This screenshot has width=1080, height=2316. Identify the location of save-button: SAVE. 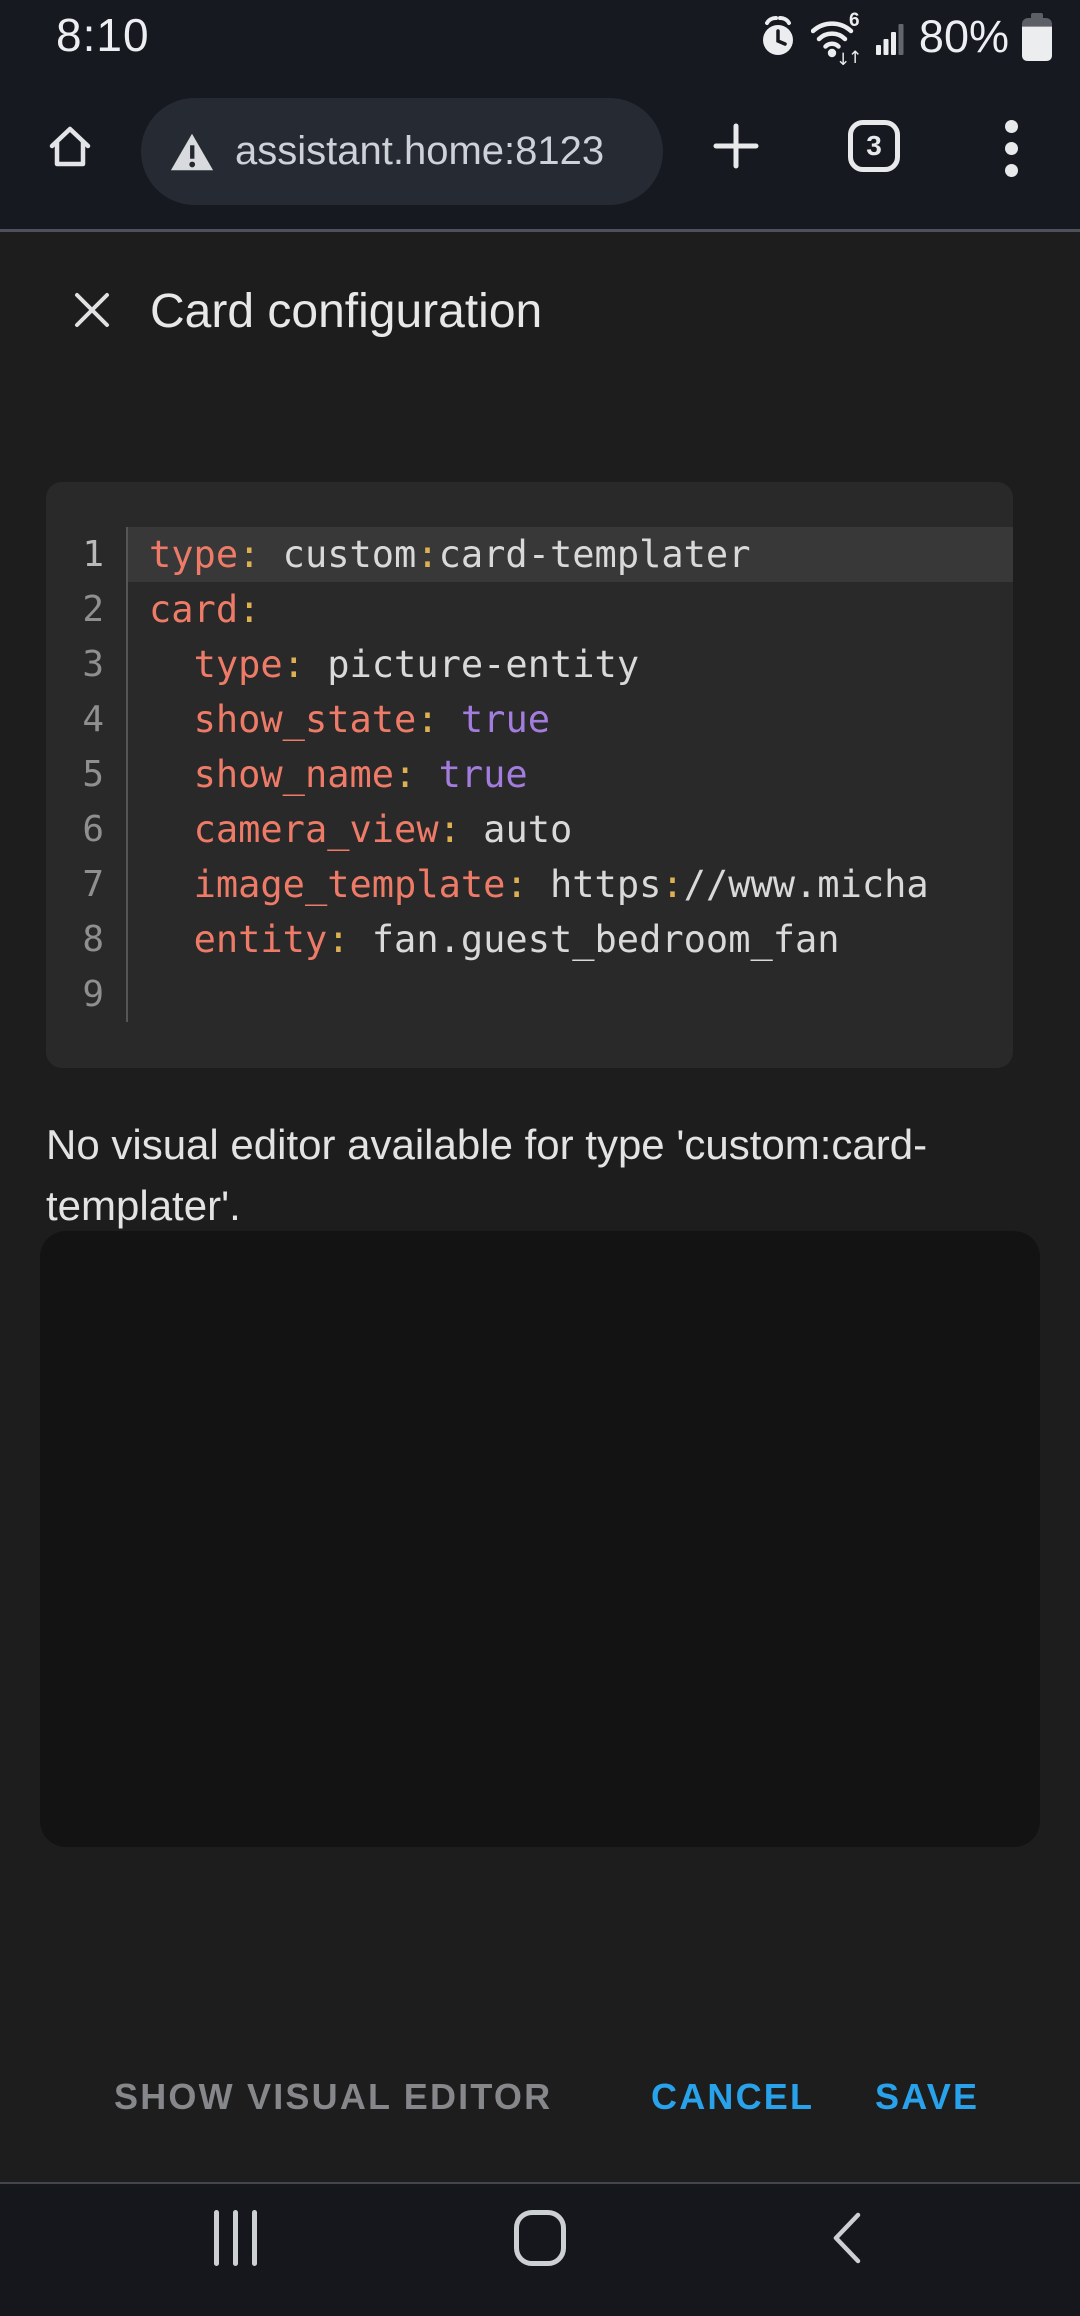
(927, 2097).